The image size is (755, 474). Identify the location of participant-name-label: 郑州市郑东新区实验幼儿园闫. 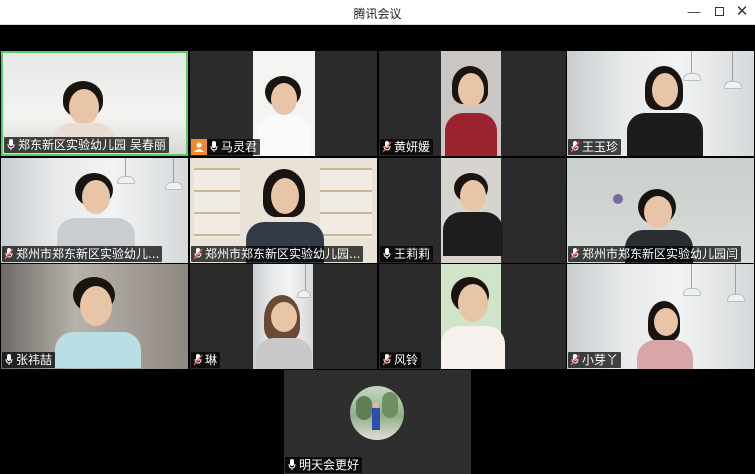
(655, 254).